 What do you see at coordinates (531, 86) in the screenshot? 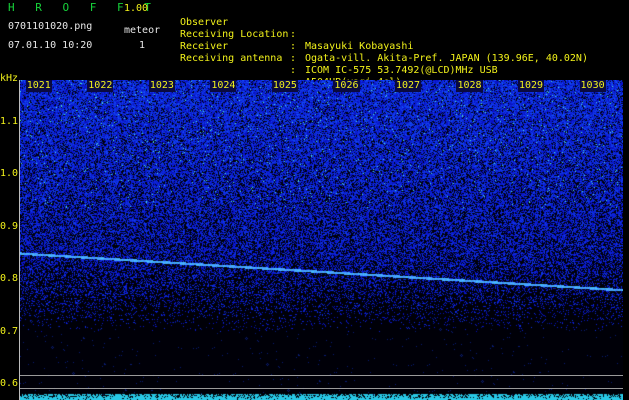
I see `x-tick-label: 1029` at bounding box center [531, 86].